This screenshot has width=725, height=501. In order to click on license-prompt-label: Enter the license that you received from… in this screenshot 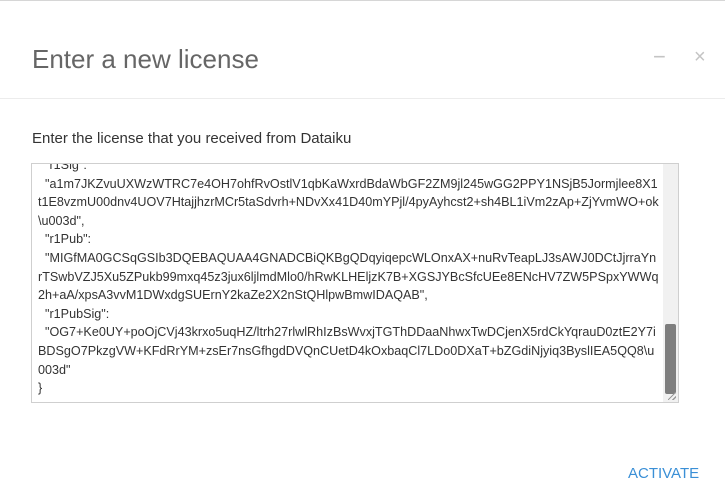, I will do `click(192, 138)`.